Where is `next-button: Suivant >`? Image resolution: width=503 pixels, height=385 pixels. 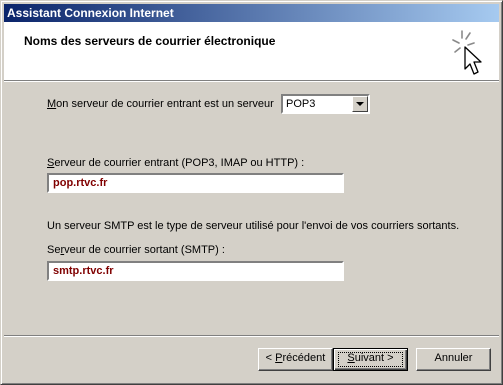 next-button: Suivant > is located at coordinates (370, 359).